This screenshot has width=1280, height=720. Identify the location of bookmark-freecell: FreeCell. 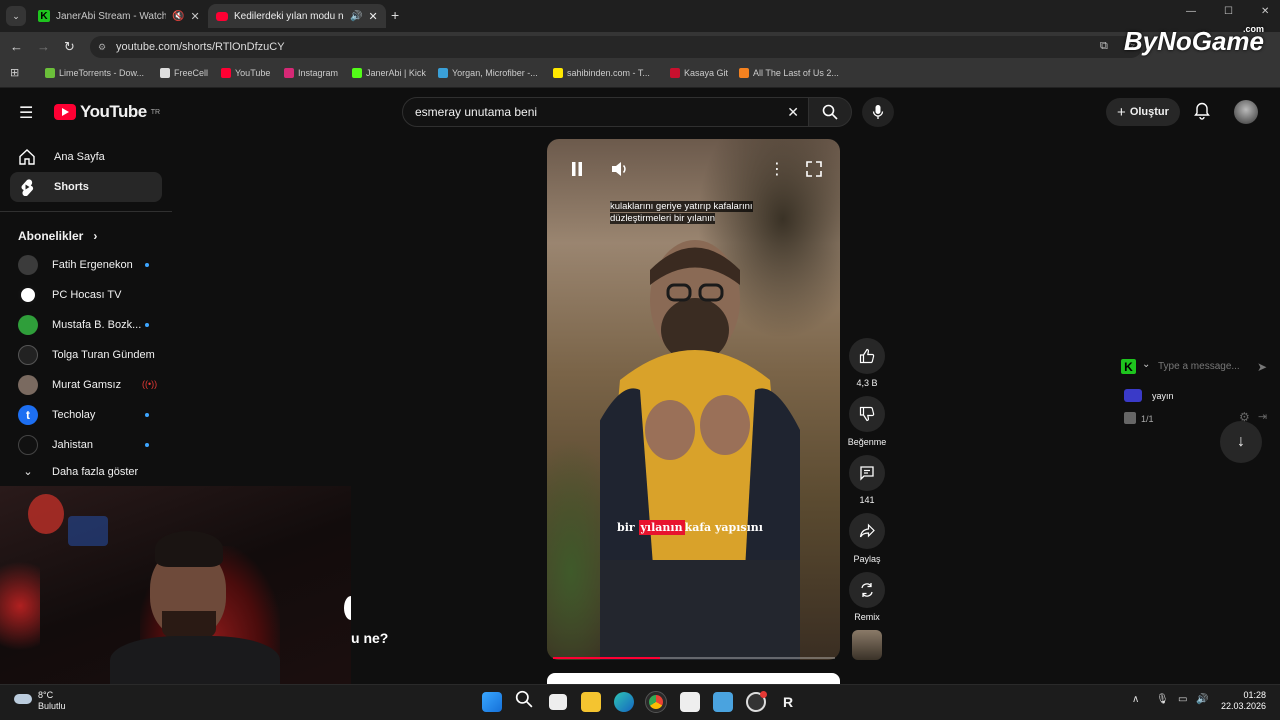
(184, 73).